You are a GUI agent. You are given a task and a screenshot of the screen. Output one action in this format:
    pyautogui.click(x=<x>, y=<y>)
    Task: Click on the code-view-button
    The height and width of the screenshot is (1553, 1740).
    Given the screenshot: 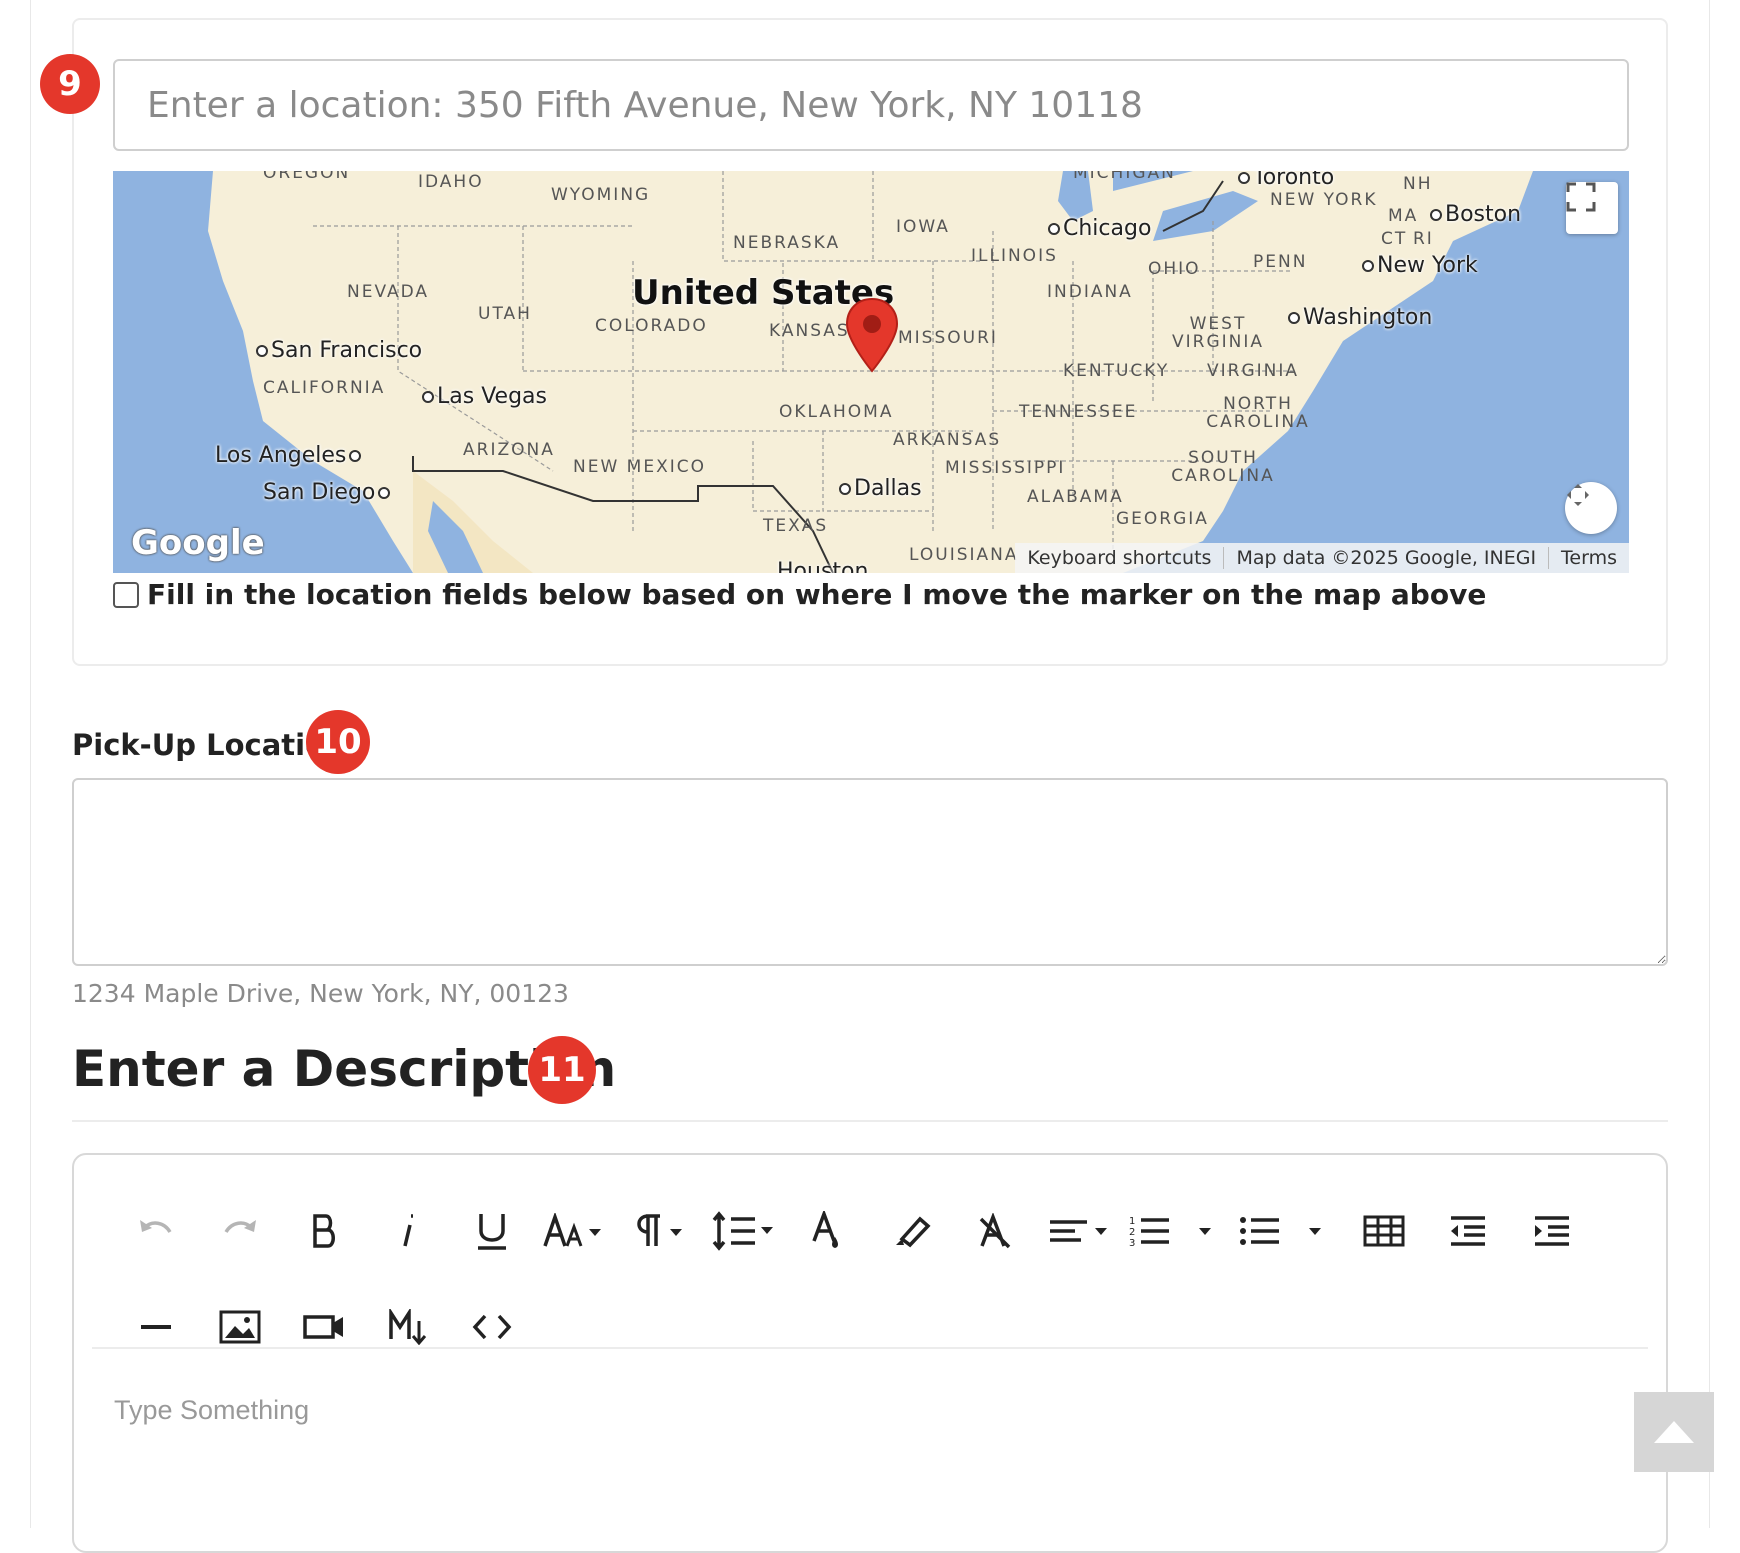 What is the action you would take?
    pyautogui.click(x=492, y=1327)
    